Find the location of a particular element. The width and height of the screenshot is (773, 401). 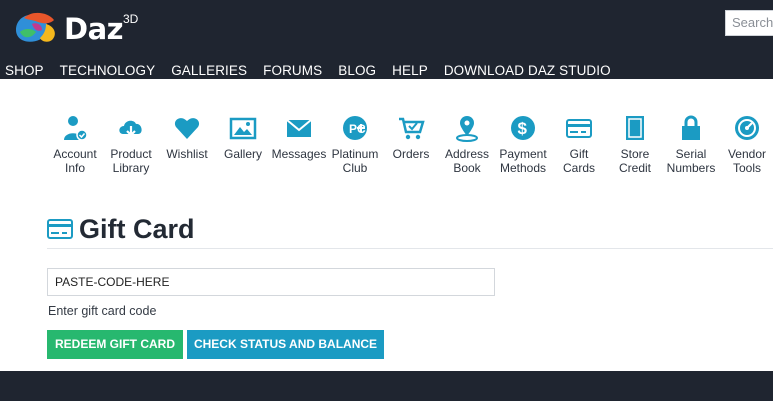

envelope-icon is located at coordinates (299, 128).